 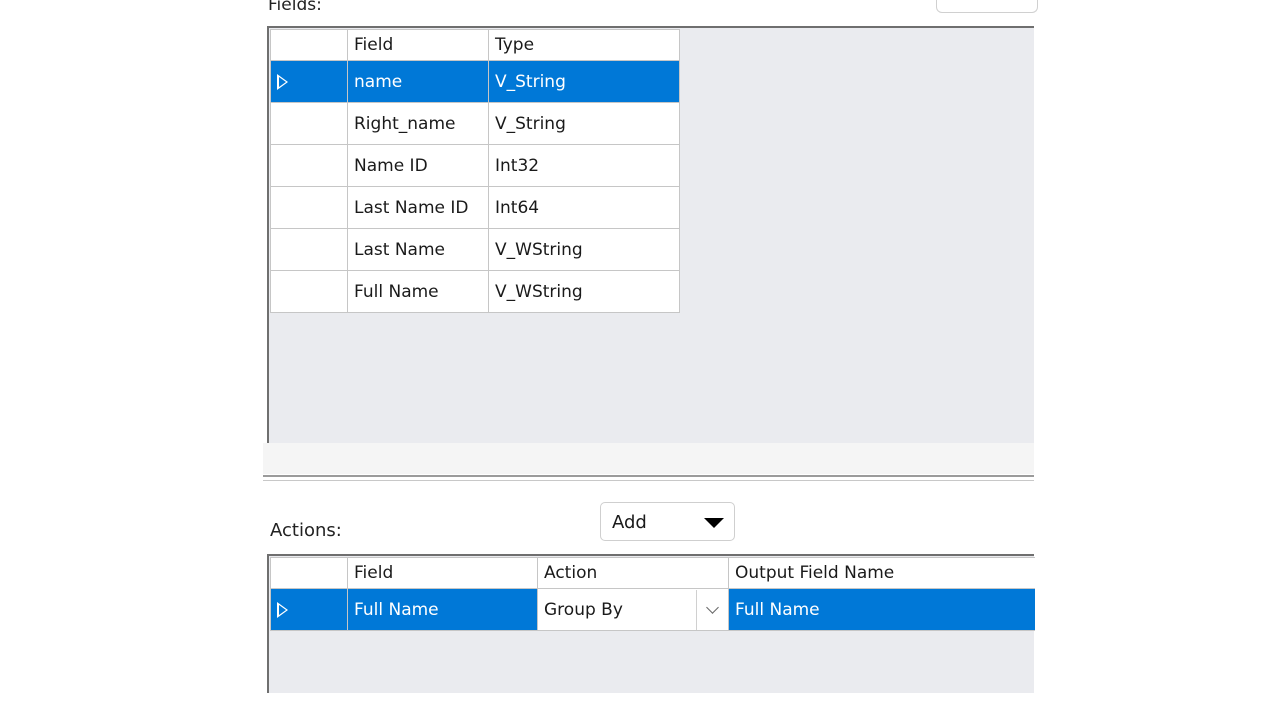 What do you see at coordinates (633, 573) in the screenshot?
I see `column-header-action: Action` at bounding box center [633, 573].